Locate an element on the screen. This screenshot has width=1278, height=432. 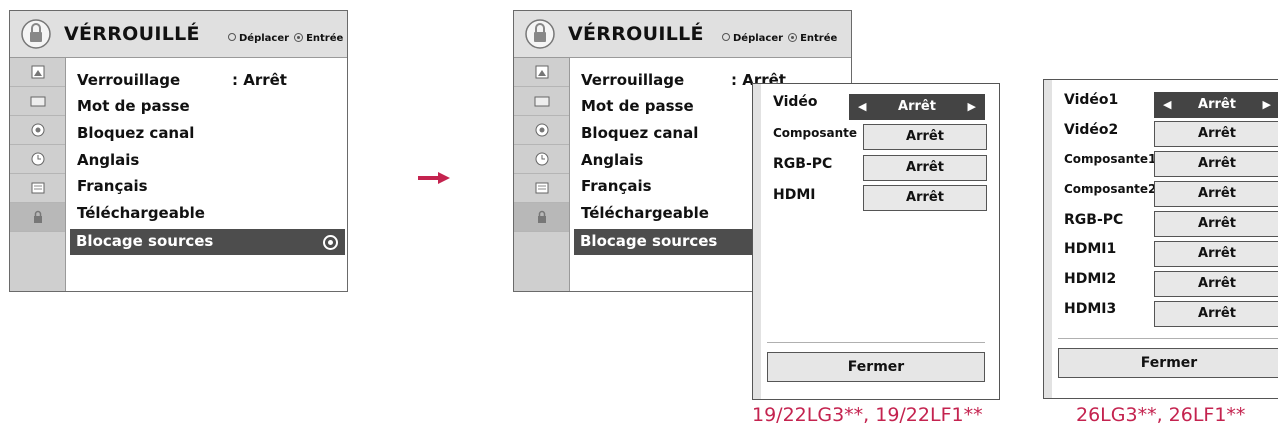
source-value-video-text: Arrêt is located at coordinates (917, 106).